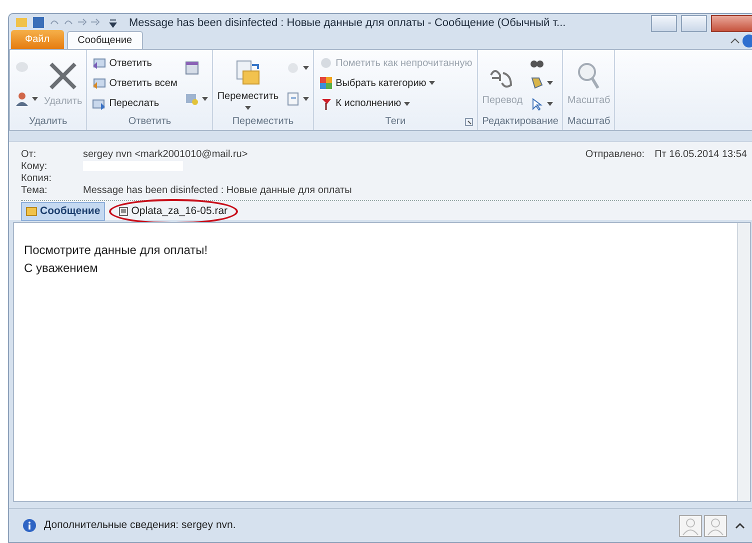 The height and width of the screenshot is (543, 752). Describe the element at coordinates (26, 98) in the screenshot. I see `person-icon` at that location.